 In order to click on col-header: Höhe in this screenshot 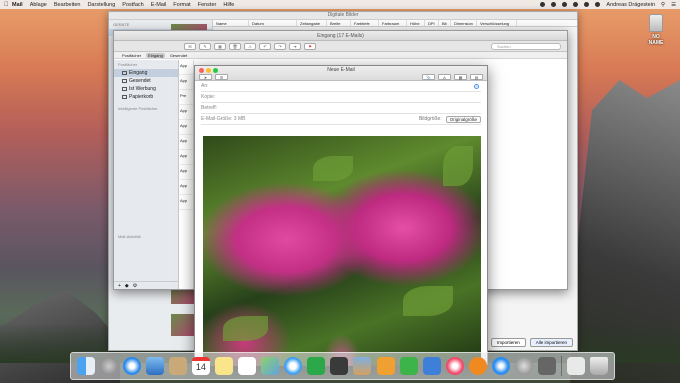, I will do `click(416, 23)`.